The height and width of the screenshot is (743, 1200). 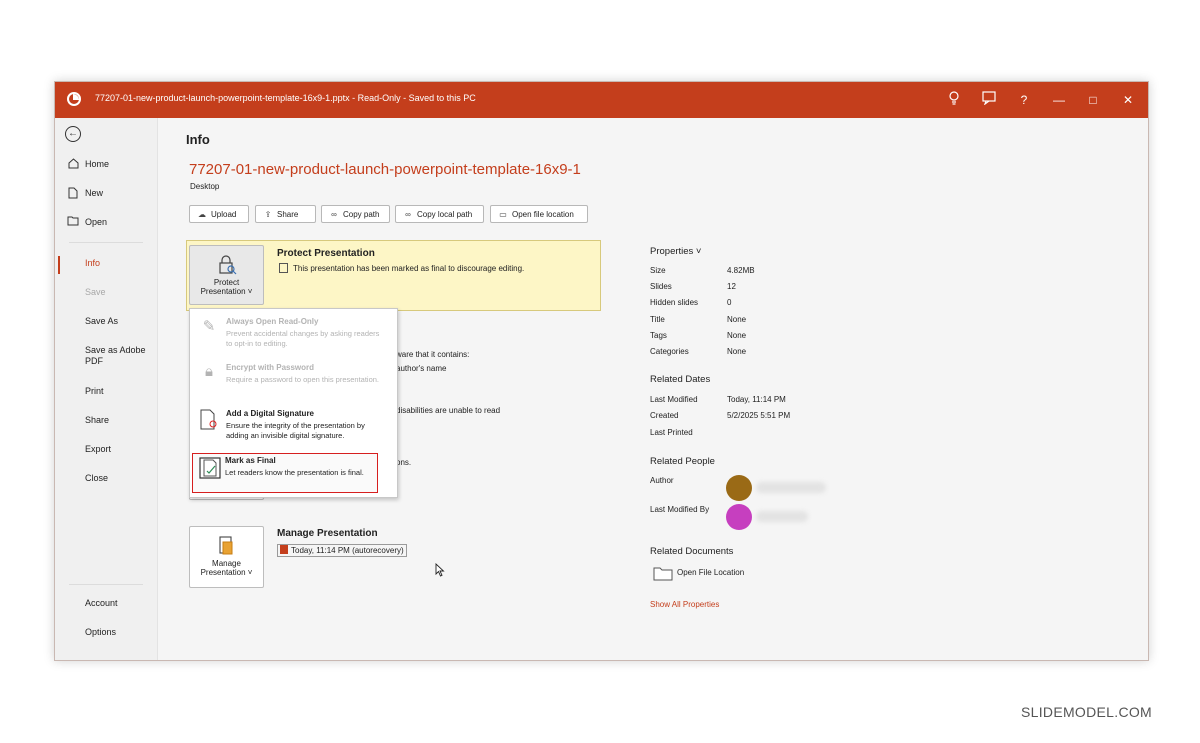 I want to click on back-arrow-icon: ←, so click(x=73, y=134).